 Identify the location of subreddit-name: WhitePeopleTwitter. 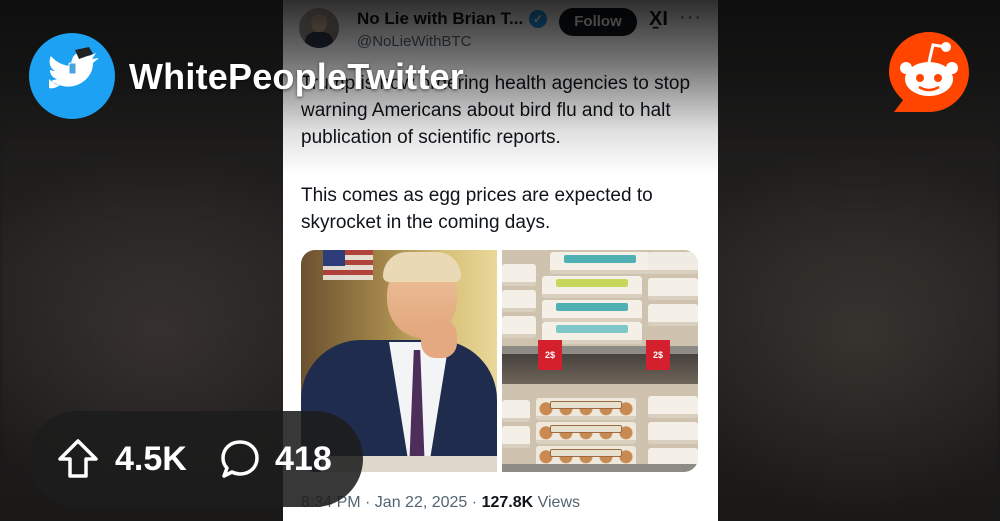
(296, 77).